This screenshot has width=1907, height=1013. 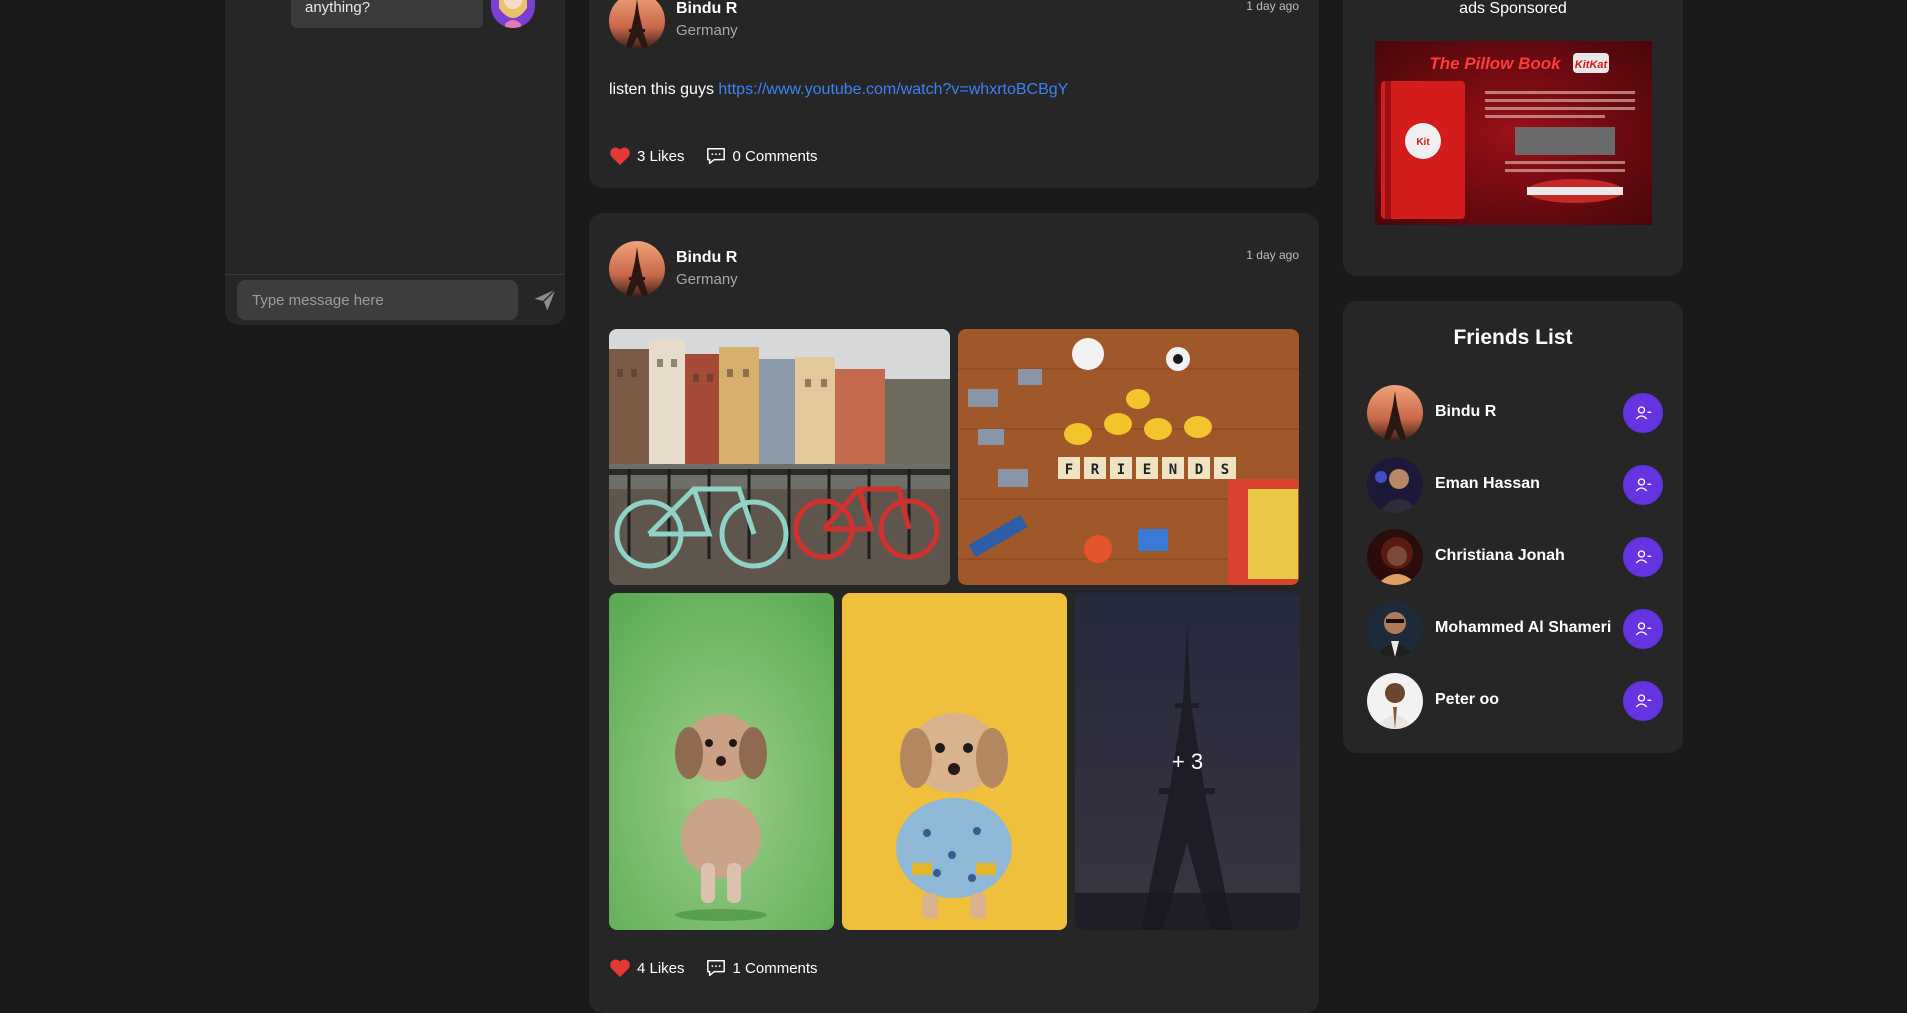 What do you see at coordinates (1523, 628) in the screenshot?
I see `friend-name: Mohammed Al Shameri` at bounding box center [1523, 628].